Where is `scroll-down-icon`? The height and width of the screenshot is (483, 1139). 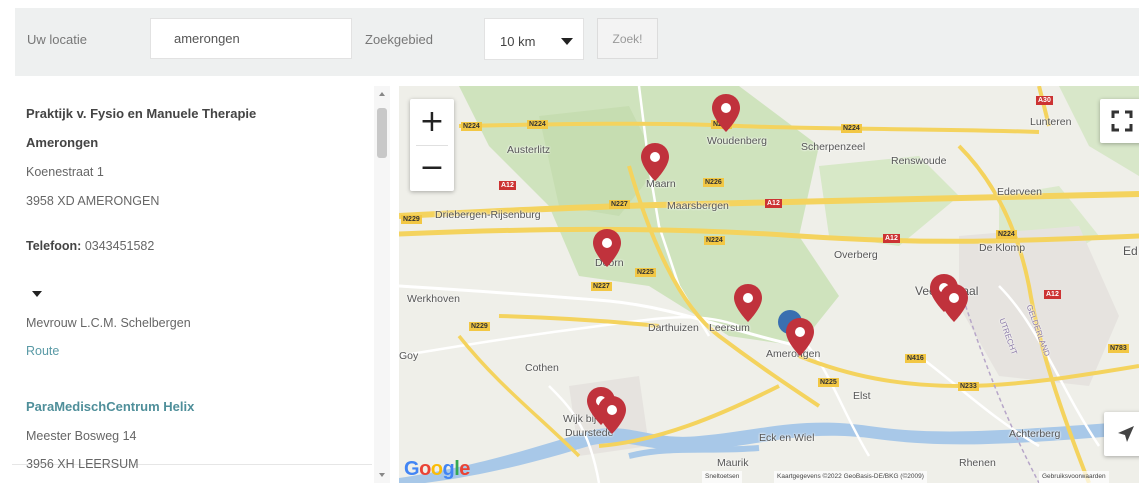 scroll-down-icon is located at coordinates (382, 475).